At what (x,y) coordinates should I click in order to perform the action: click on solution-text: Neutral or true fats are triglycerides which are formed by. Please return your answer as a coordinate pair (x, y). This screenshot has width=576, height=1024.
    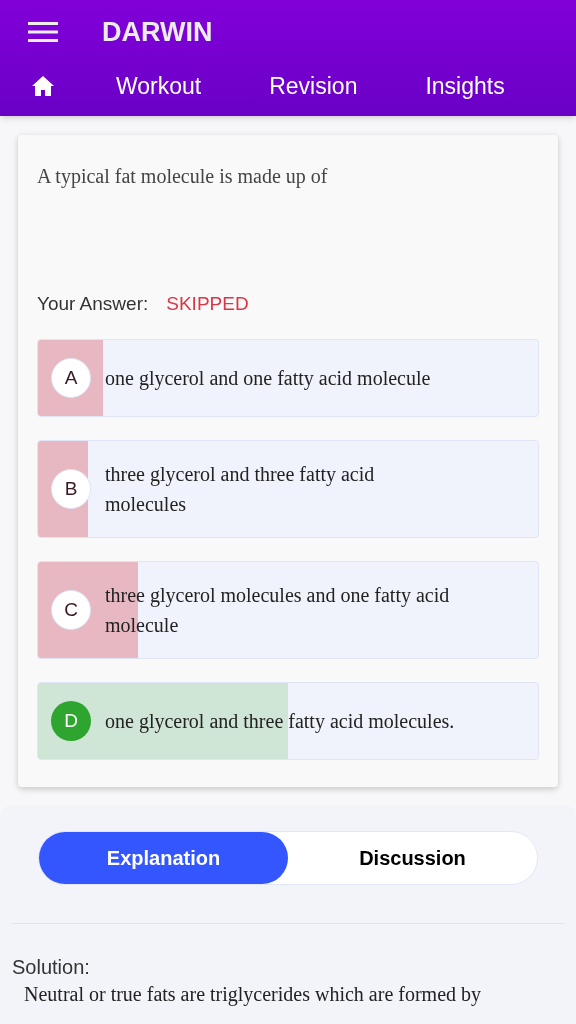
    Looking at the image, I should click on (253, 995).